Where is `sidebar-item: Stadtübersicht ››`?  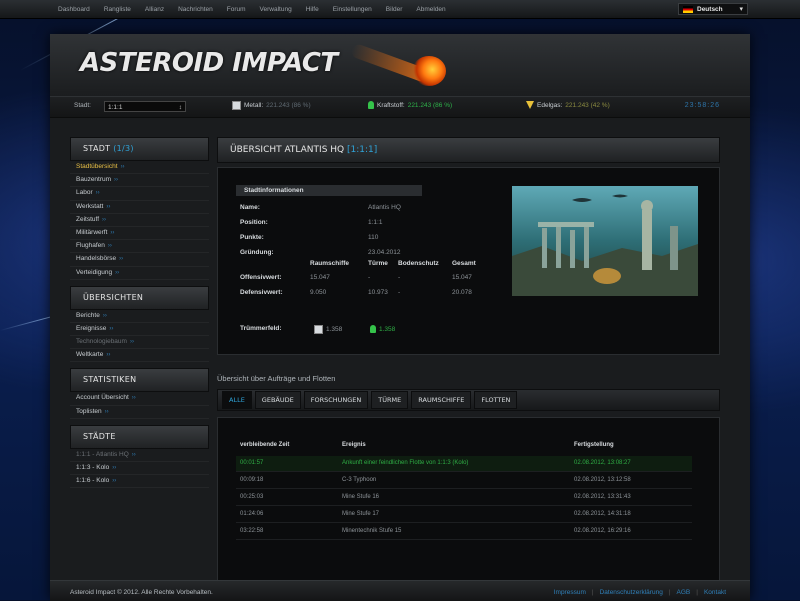
sidebar-item: Stadtübersicht ›› is located at coordinates (139, 168).